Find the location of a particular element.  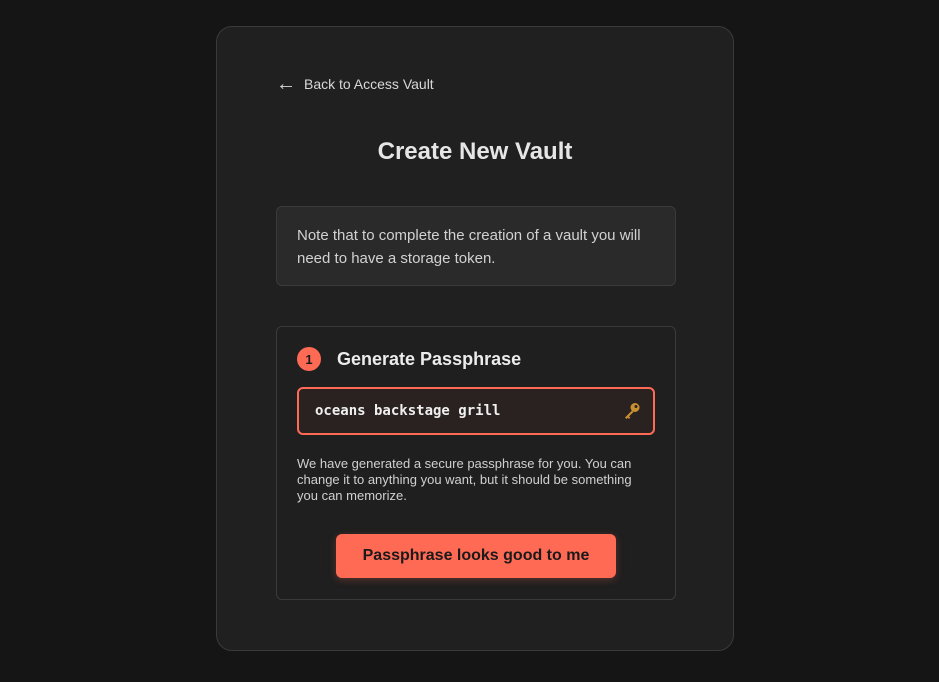

back-link-label: Back to Access Vault is located at coordinates (369, 84).